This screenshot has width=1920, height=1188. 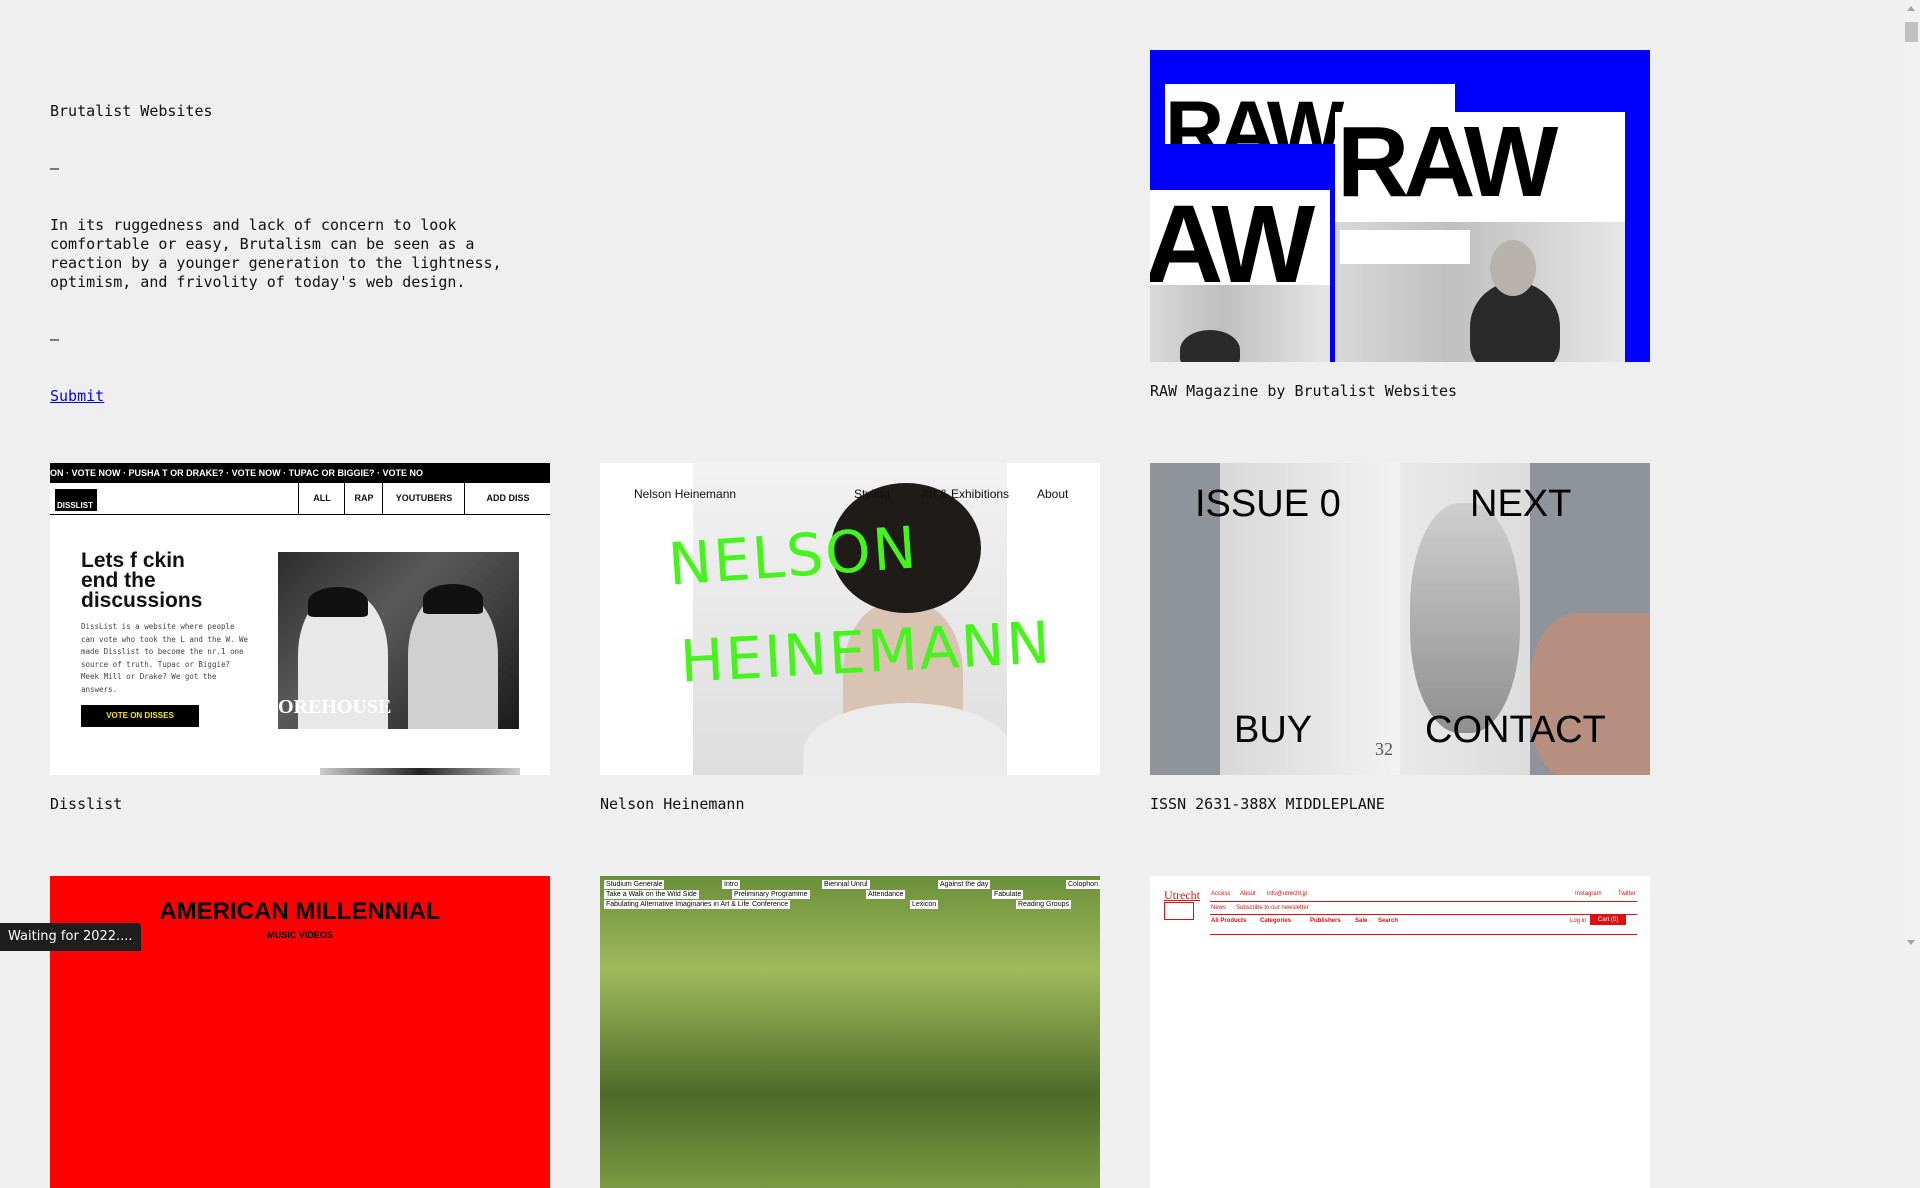 I want to click on tag: Conference, so click(x=770, y=904).